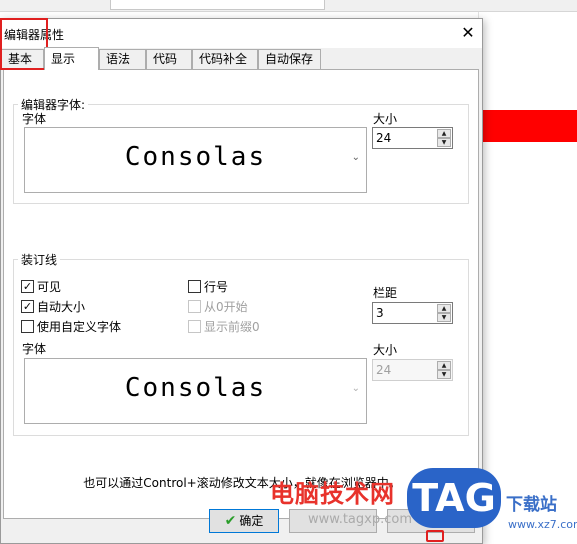  I want to click on site-watermark: 电脑技术网 www.tagxp.com TAG 下载站 www.xz7.com, so click(422, 506).